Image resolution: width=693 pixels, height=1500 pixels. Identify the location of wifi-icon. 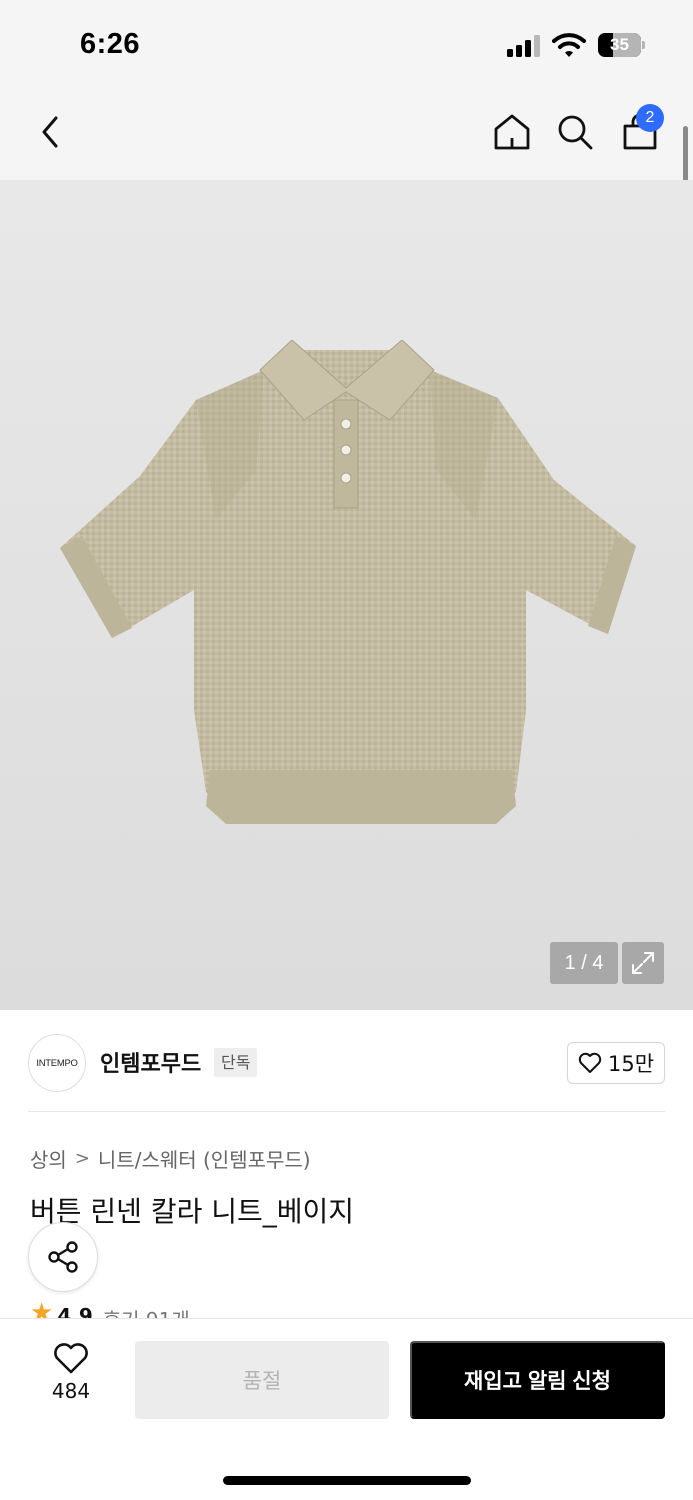
(569, 45).